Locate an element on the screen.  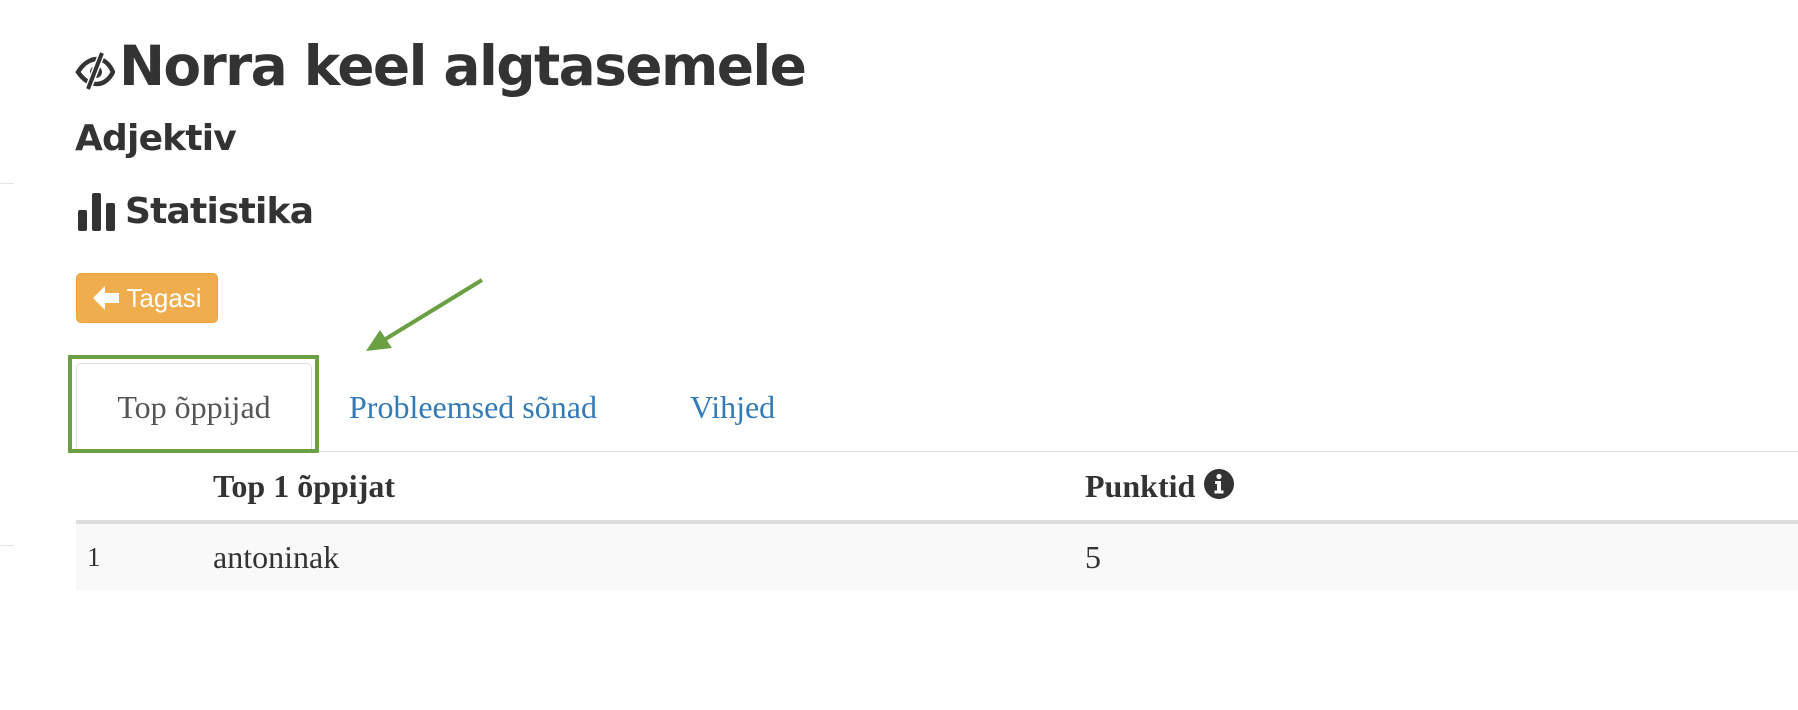
statistics-heading: Statistika is located at coordinates (195, 211).